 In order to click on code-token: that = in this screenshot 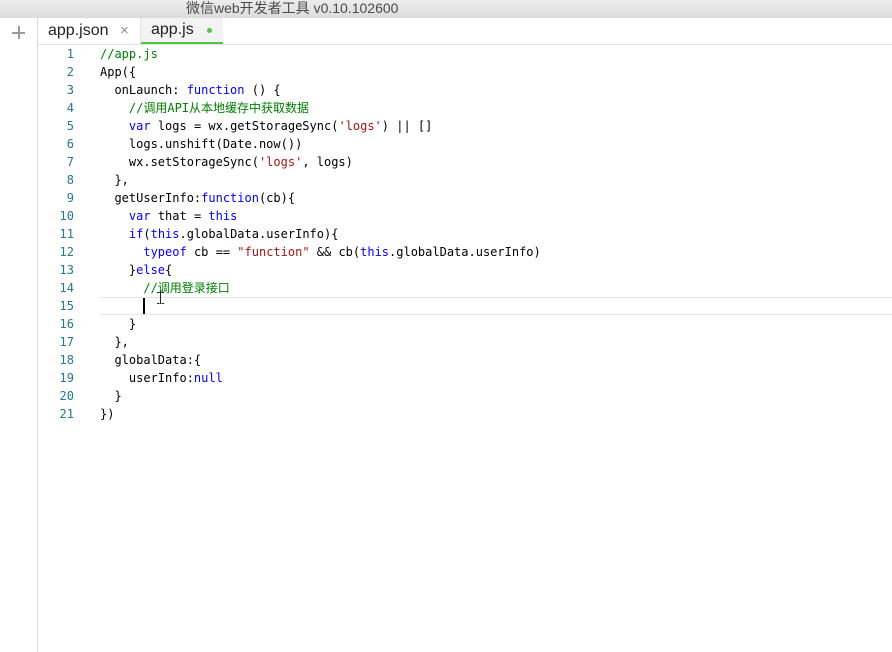, I will do `click(179, 216)`.